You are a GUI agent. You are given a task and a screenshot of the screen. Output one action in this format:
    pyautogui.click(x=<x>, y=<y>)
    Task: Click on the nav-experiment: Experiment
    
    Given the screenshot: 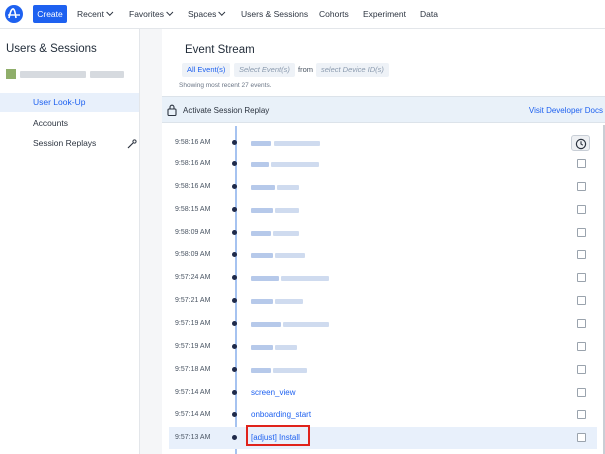 What is the action you would take?
    pyautogui.click(x=384, y=14)
    